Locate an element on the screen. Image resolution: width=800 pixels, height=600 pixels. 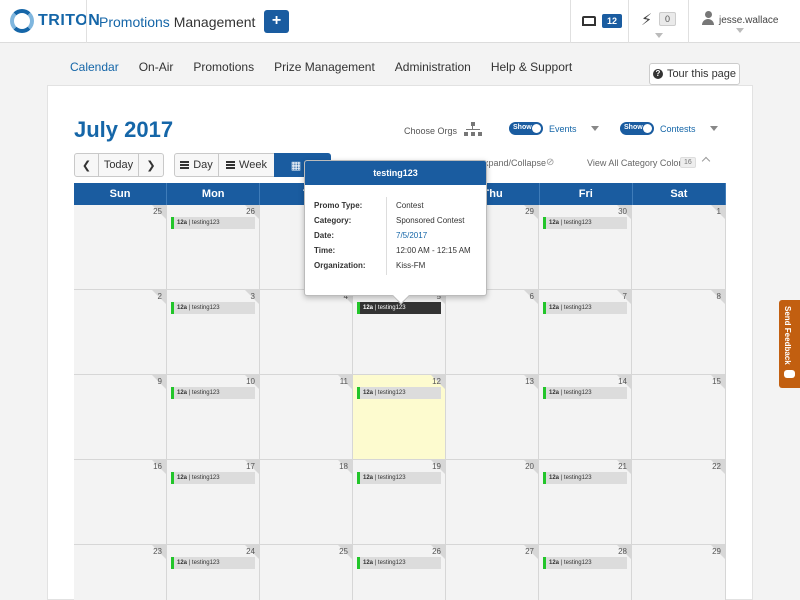
category-count-badge: 16 is located at coordinates (688, 162).